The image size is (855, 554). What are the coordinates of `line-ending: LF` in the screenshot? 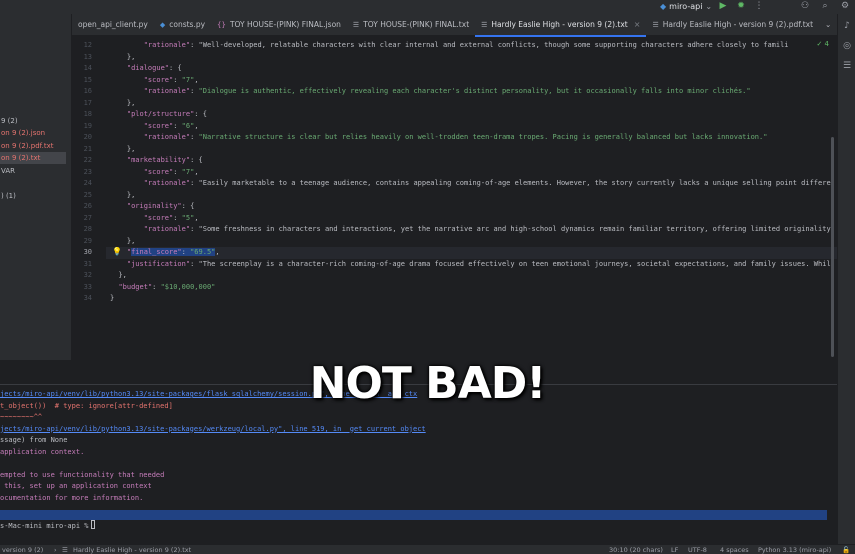 It's located at (674, 549).